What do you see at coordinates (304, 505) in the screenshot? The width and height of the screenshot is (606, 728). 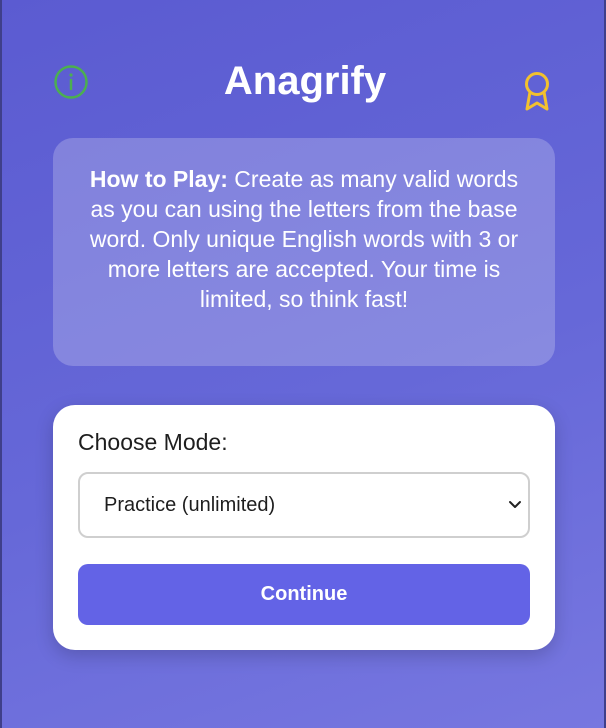 I see `mode-select: Practice (unlimited)` at bounding box center [304, 505].